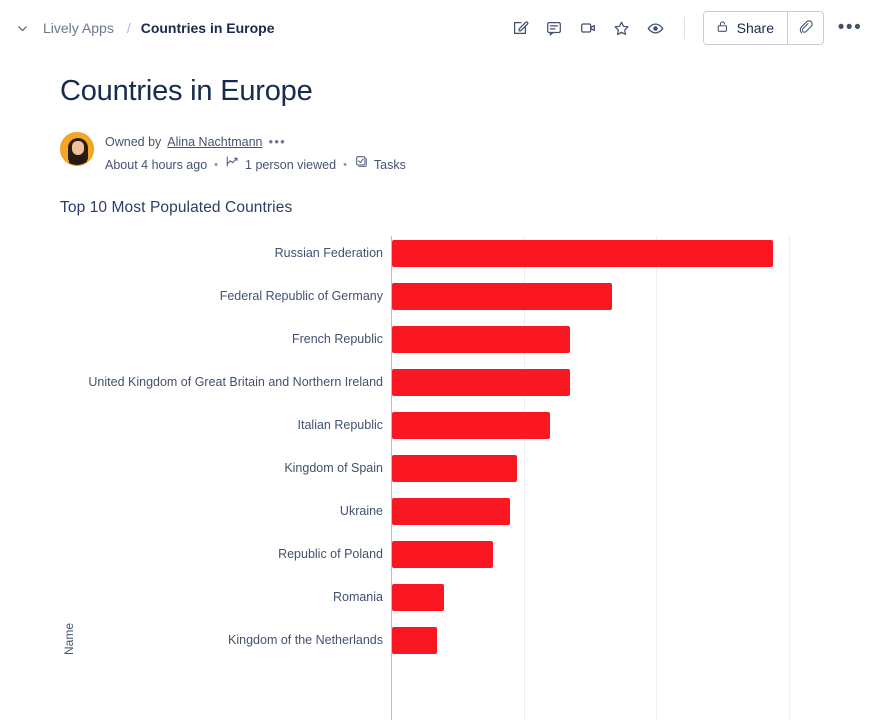 The width and height of the screenshot is (882, 720). What do you see at coordinates (301, 296) in the screenshot?
I see `bar-category-label: Federal Republic of Germany` at bounding box center [301, 296].